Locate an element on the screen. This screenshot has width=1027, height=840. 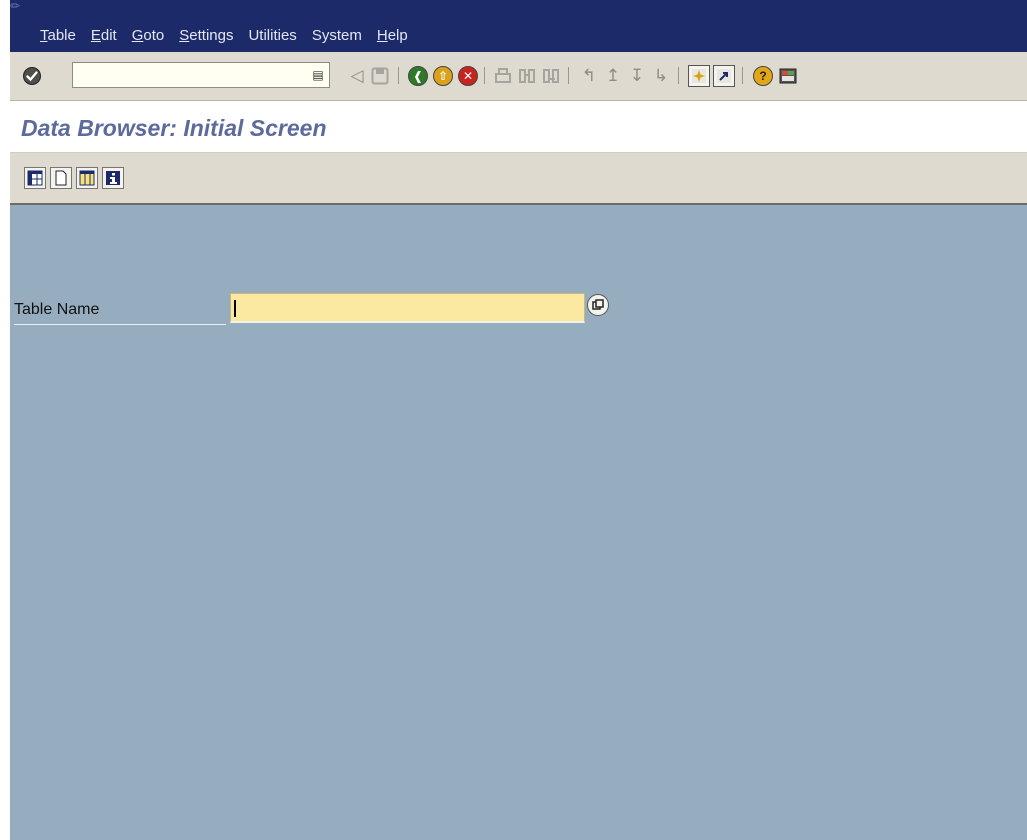
layout-menu-icon is located at coordinates (788, 76).